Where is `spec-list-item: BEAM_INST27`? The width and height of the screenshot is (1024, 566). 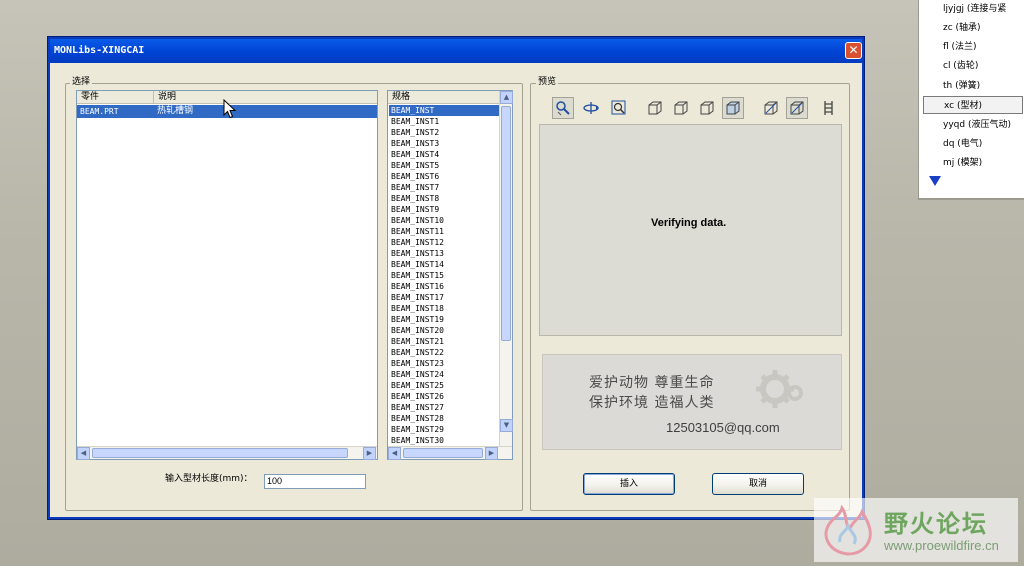 spec-list-item: BEAM_INST27 is located at coordinates (444, 407).